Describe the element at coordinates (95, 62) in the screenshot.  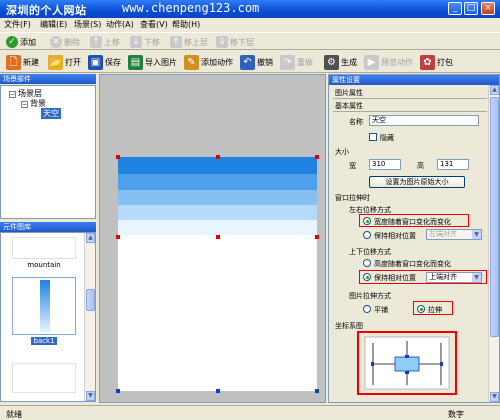
I see `save-icon: ▣` at that location.